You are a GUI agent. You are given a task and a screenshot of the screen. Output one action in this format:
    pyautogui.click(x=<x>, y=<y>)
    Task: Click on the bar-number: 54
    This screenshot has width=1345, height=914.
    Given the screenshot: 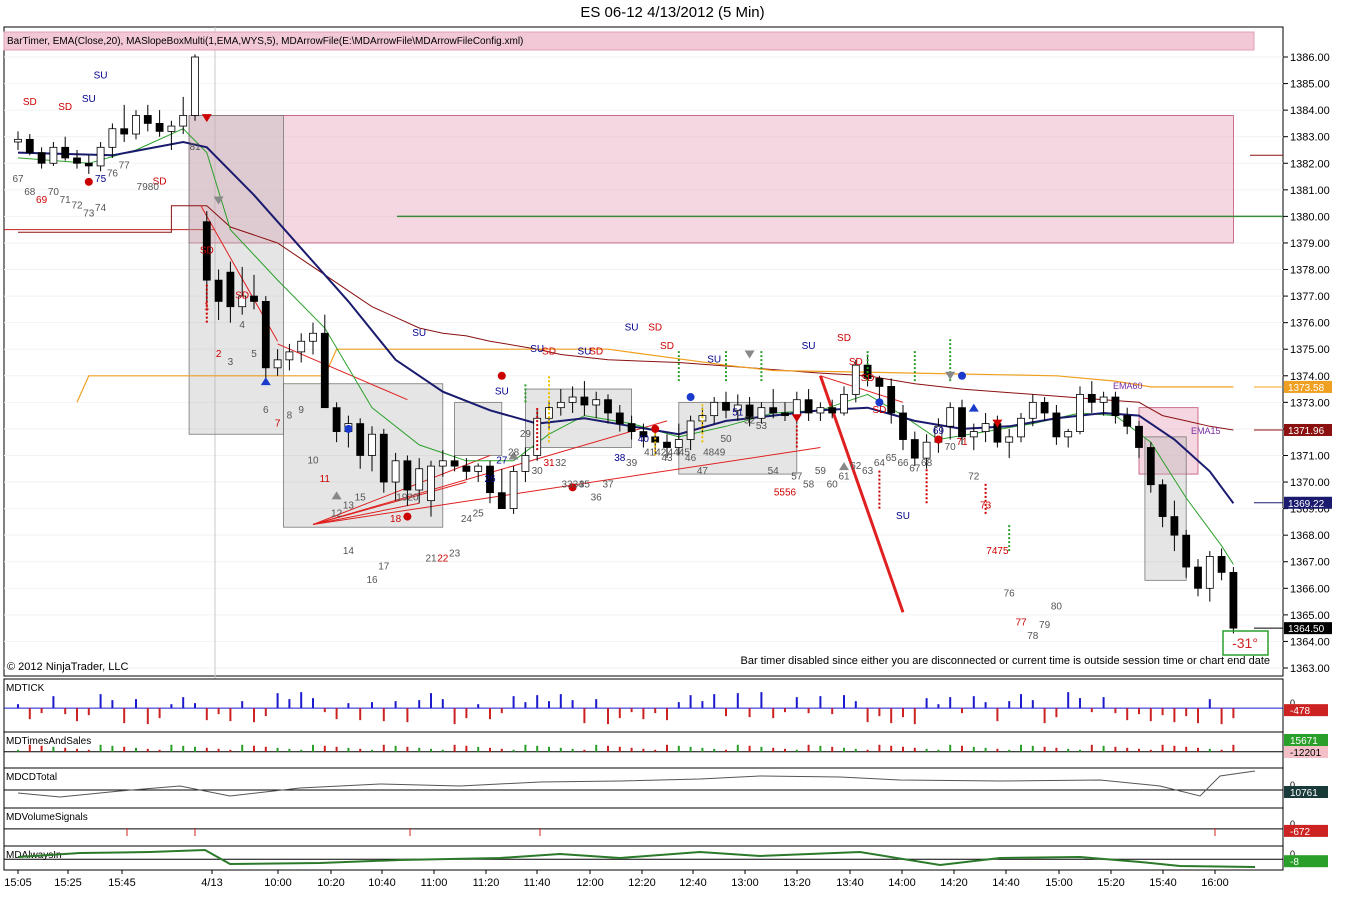 What is the action you would take?
    pyautogui.click(x=774, y=471)
    